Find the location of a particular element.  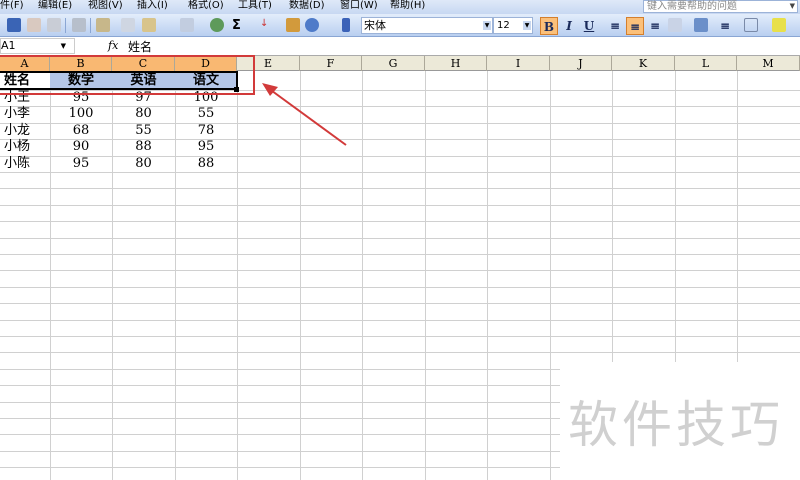

watermark: 软件技巧 is located at coordinates (676, 425).